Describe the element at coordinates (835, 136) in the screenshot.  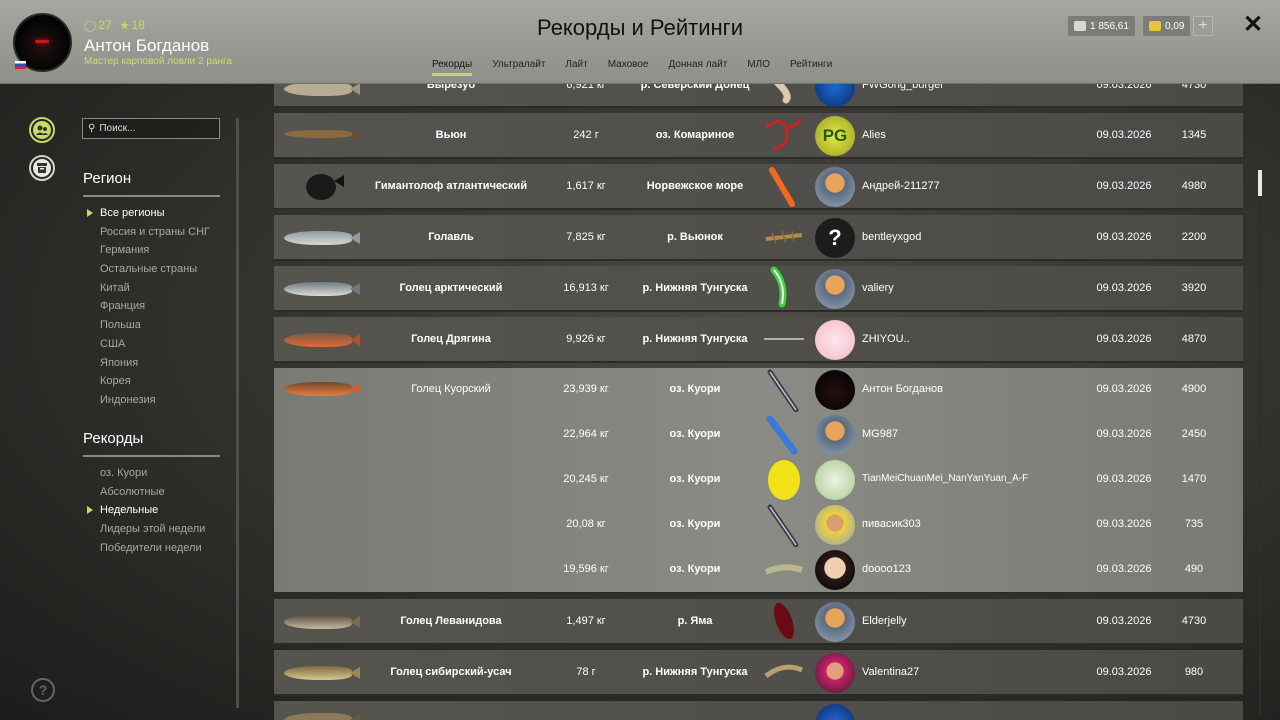
I see `player-avatar: PG` at that location.